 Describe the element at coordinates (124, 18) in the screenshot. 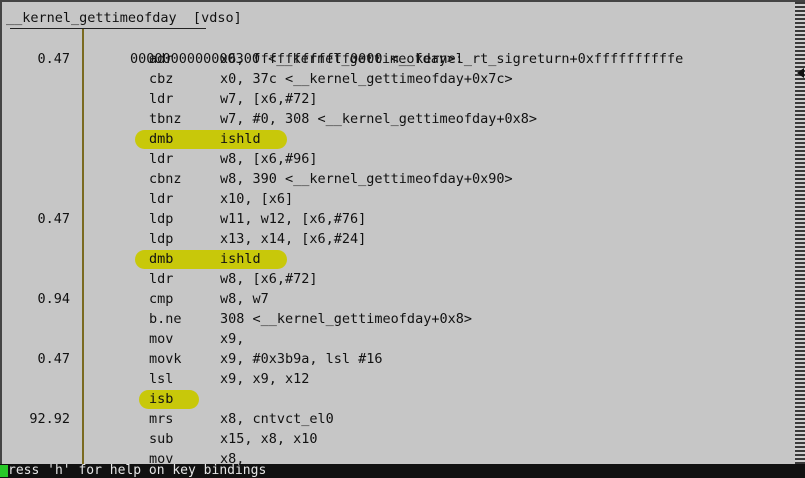

I see `function-title: __kernel_gettimeofday [vdso]` at that location.